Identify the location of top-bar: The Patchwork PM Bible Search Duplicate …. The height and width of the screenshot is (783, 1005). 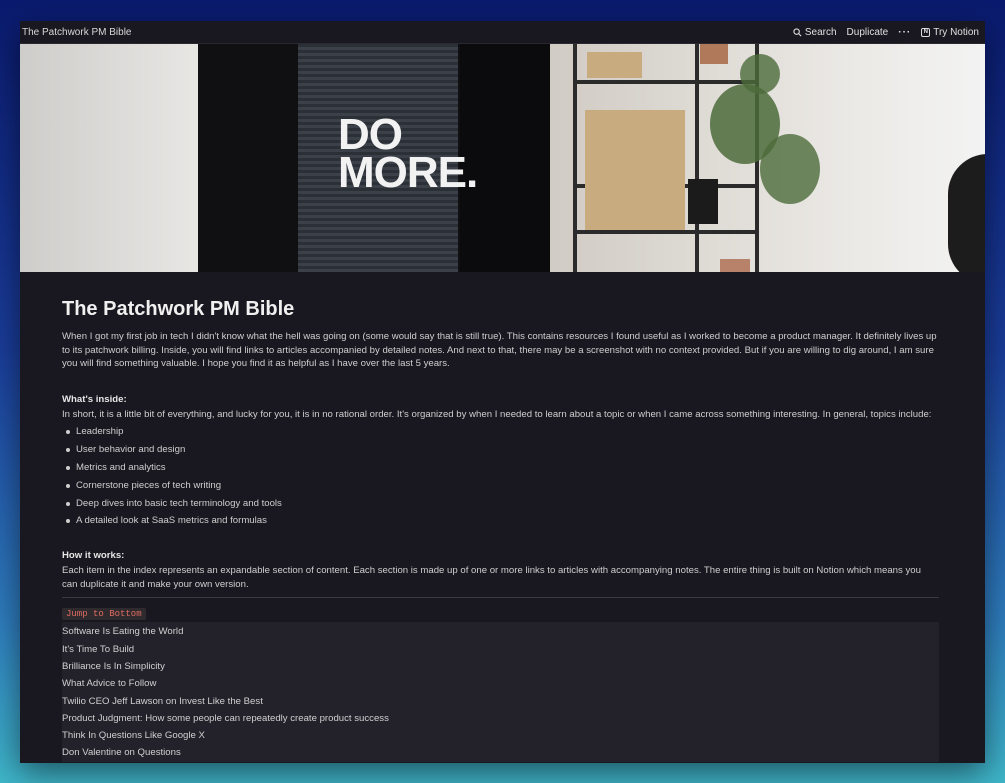
(502, 32).